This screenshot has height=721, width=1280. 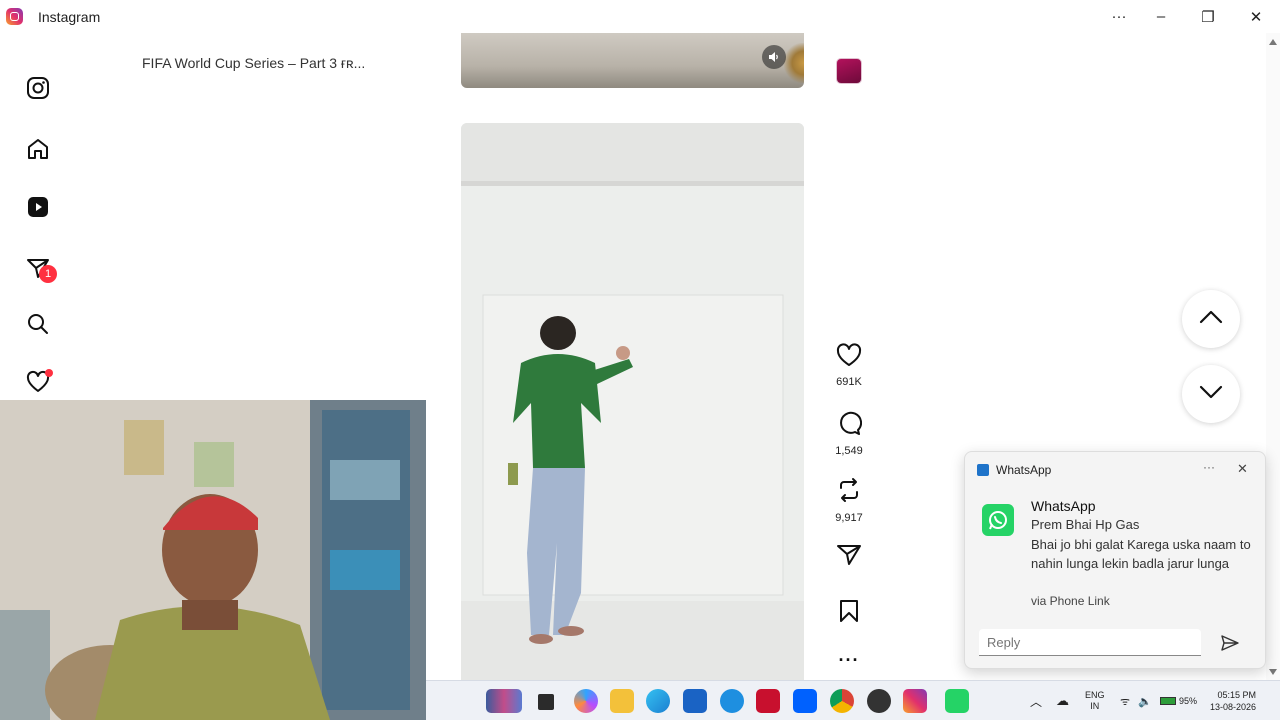 I want to click on heart-icon, so click(x=849, y=357).